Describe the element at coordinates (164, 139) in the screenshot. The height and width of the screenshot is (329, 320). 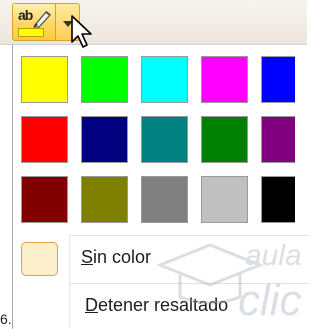
I see `color-swatch-teal` at that location.